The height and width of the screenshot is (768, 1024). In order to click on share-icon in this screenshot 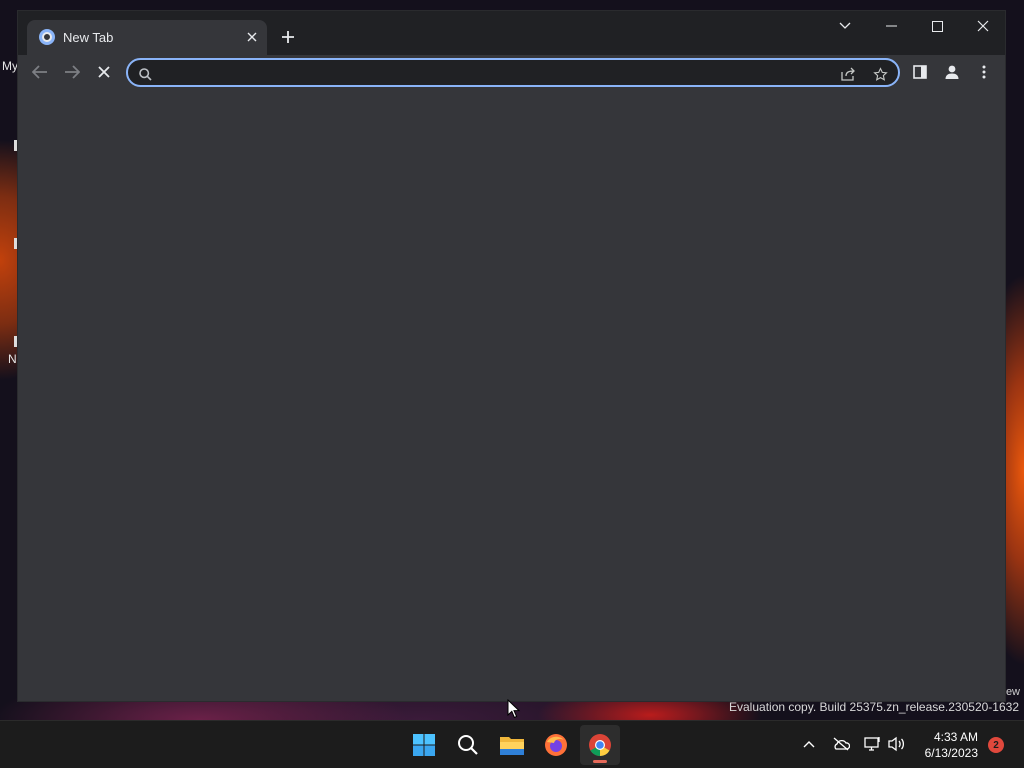, I will do `click(848, 74)`.